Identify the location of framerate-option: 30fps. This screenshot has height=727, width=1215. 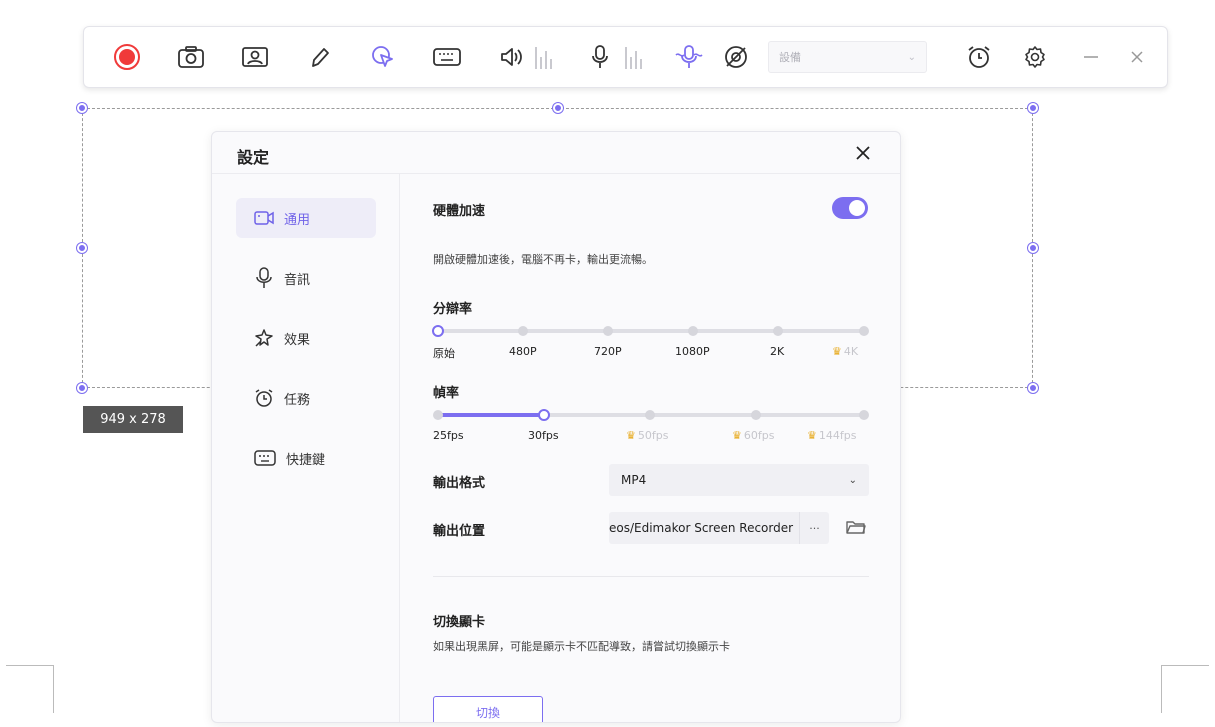
(543, 435).